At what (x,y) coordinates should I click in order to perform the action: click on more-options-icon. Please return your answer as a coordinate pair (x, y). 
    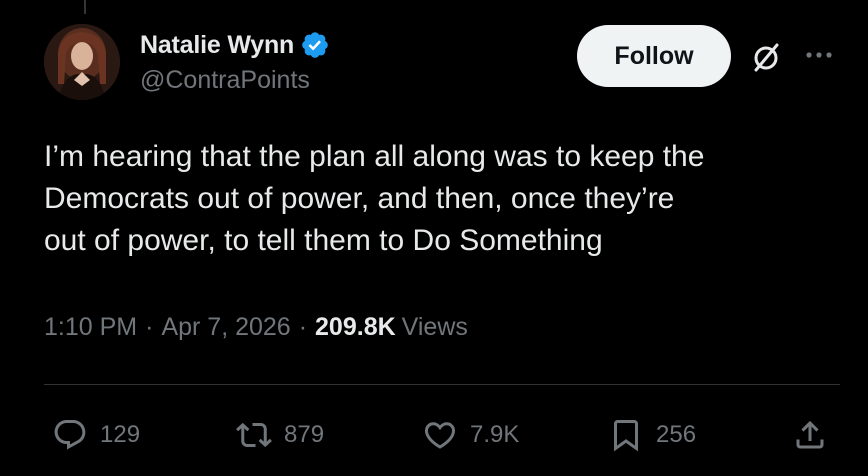
    Looking at the image, I should click on (819, 55).